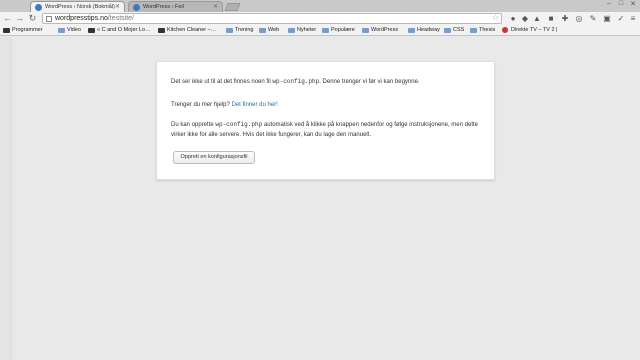  What do you see at coordinates (74, 30) in the screenshot?
I see `bookmark-label: Video` at bounding box center [74, 30].